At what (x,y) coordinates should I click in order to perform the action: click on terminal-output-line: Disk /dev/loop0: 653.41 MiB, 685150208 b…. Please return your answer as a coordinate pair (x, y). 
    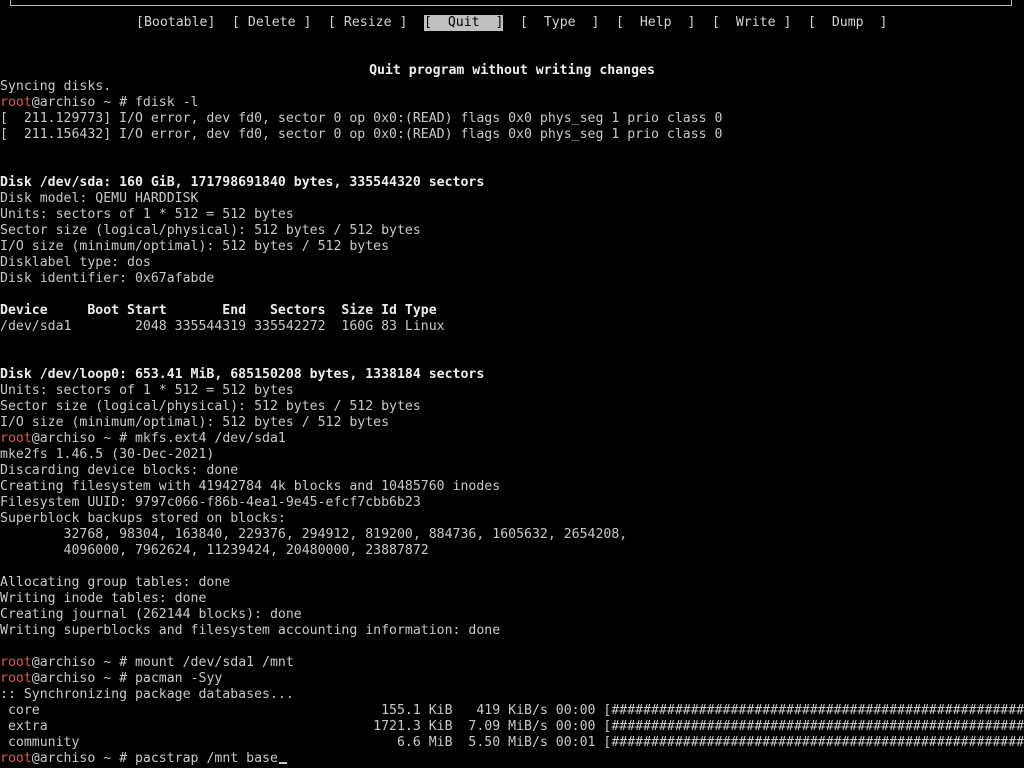
    Looking at the image, I should click on (512, 375).